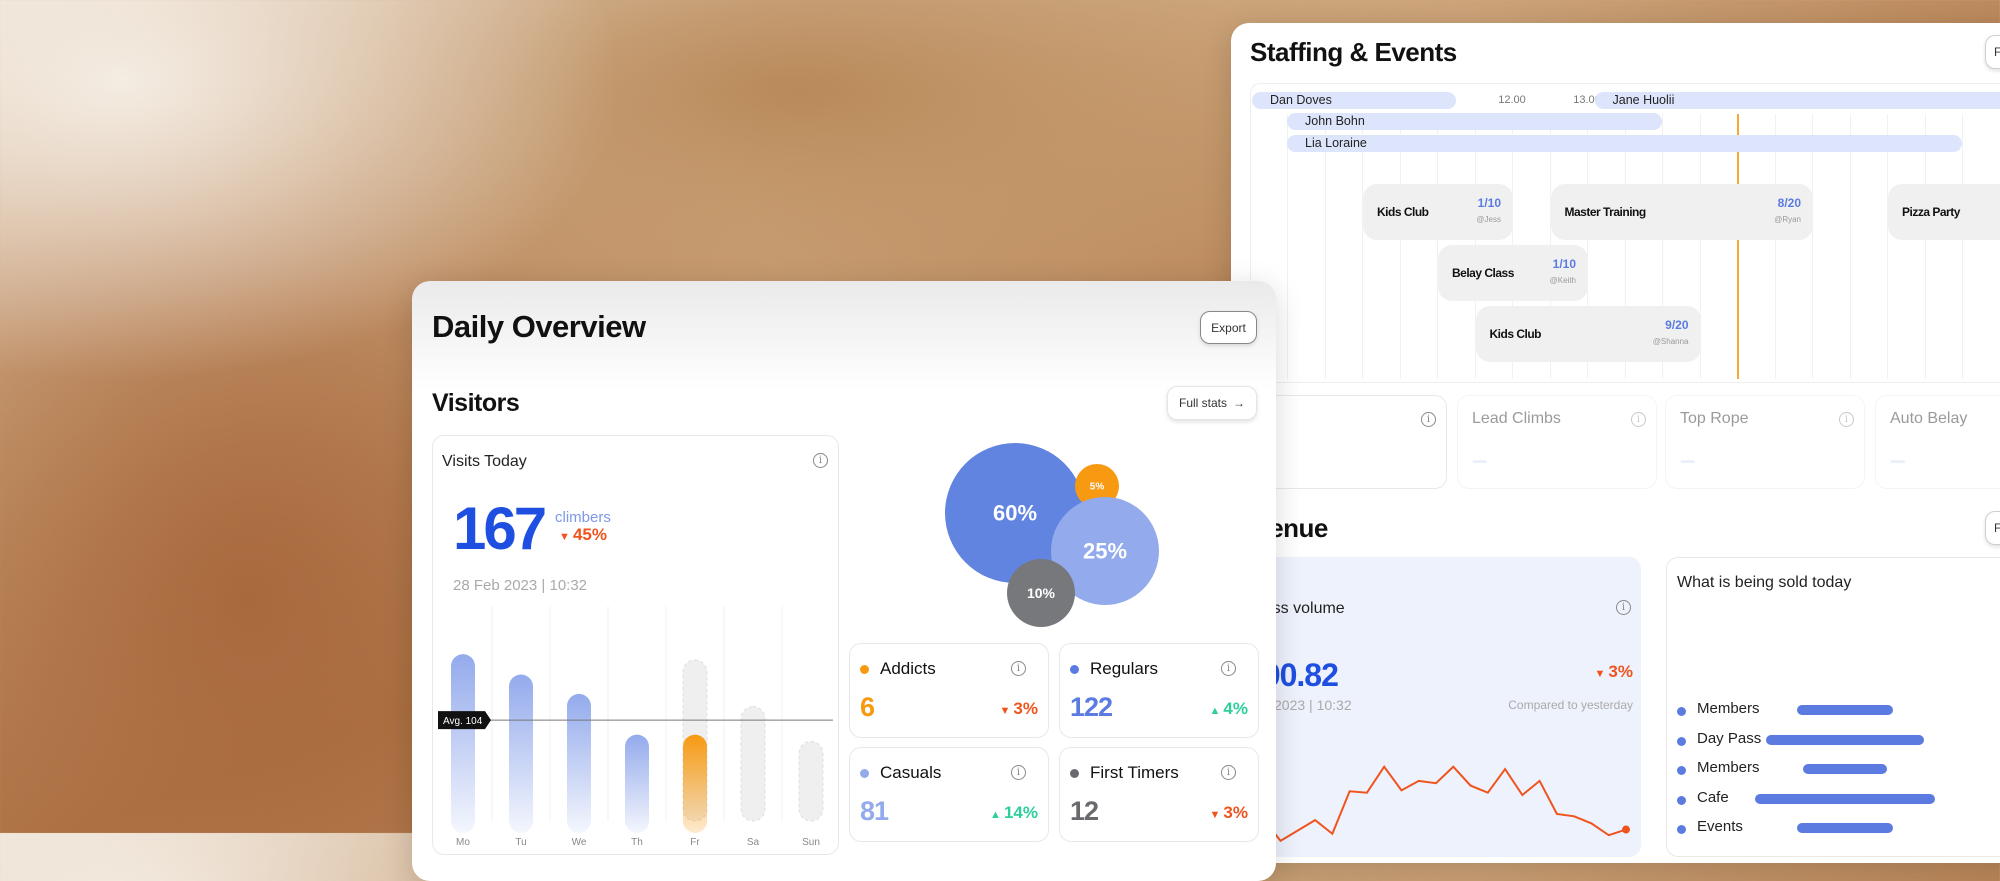  I want to click on climb-stat-label: Lead Climbs, so click(1516, 419).